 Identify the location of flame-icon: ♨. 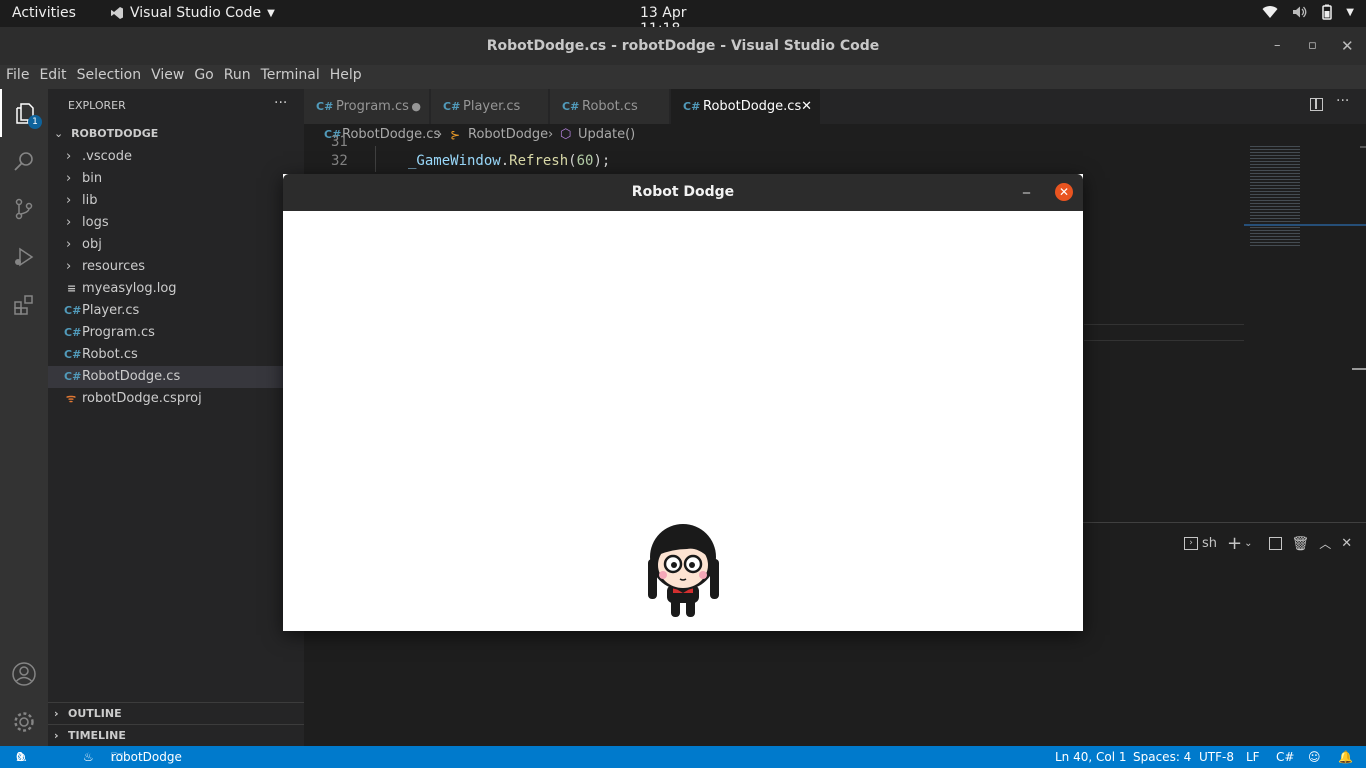
(88, 757).